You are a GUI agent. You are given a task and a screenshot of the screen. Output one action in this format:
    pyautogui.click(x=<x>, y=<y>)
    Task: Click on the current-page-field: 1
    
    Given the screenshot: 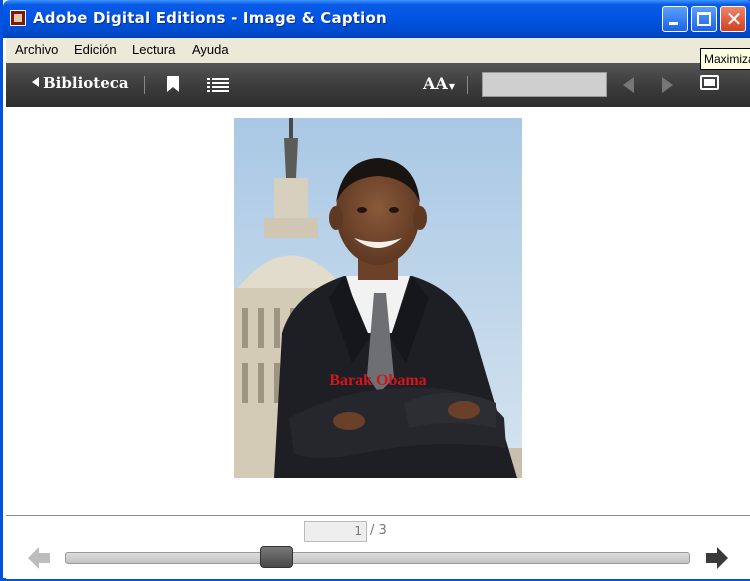 What is the action you would take?
    pyautogui.click(x=335, y=531)
    